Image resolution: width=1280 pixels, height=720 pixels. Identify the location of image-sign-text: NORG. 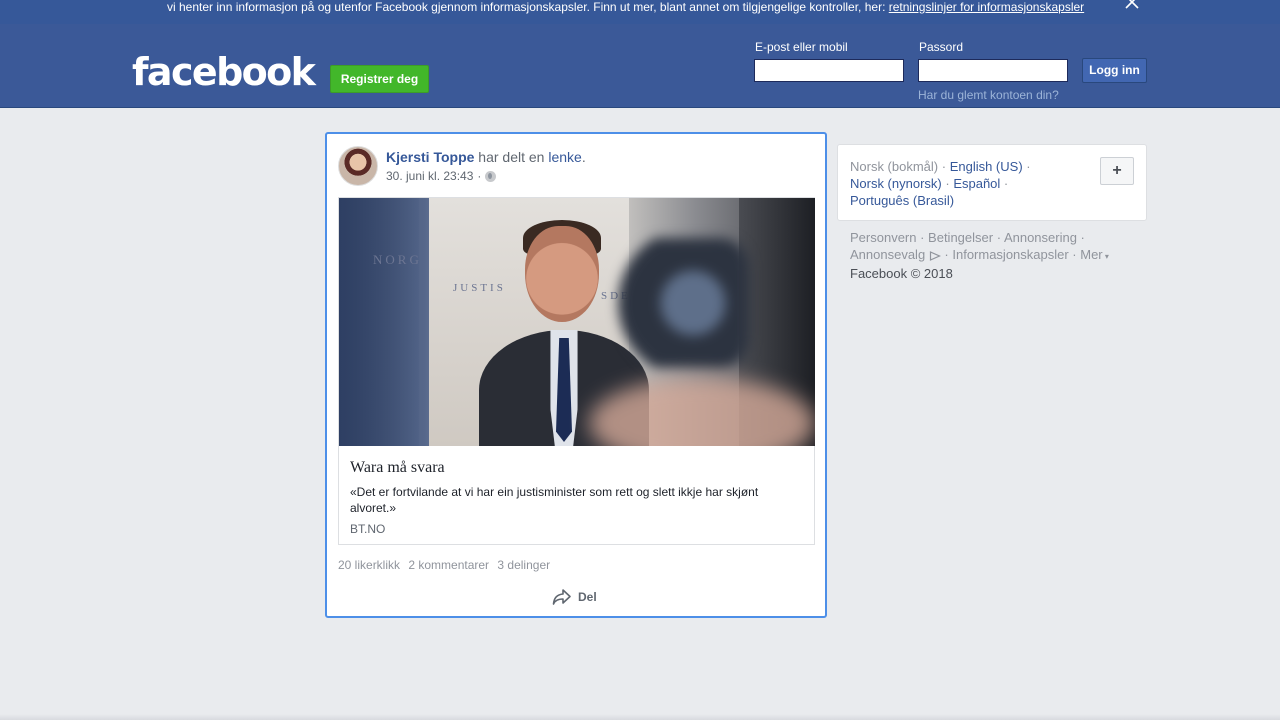
(397, 259).